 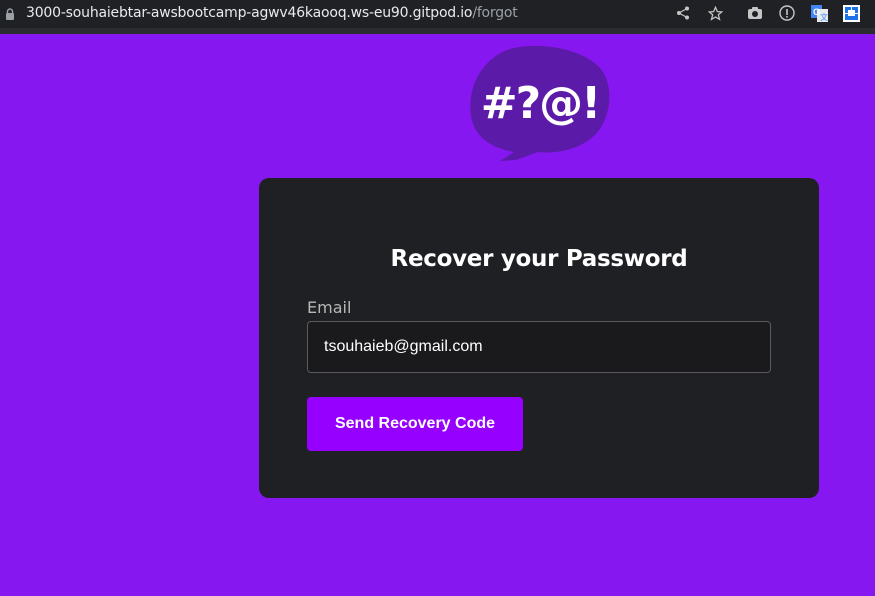 What do you see at coordinates (683, 13) in the screenshot?
I see `share-icon` at bounding box center [683, 13].